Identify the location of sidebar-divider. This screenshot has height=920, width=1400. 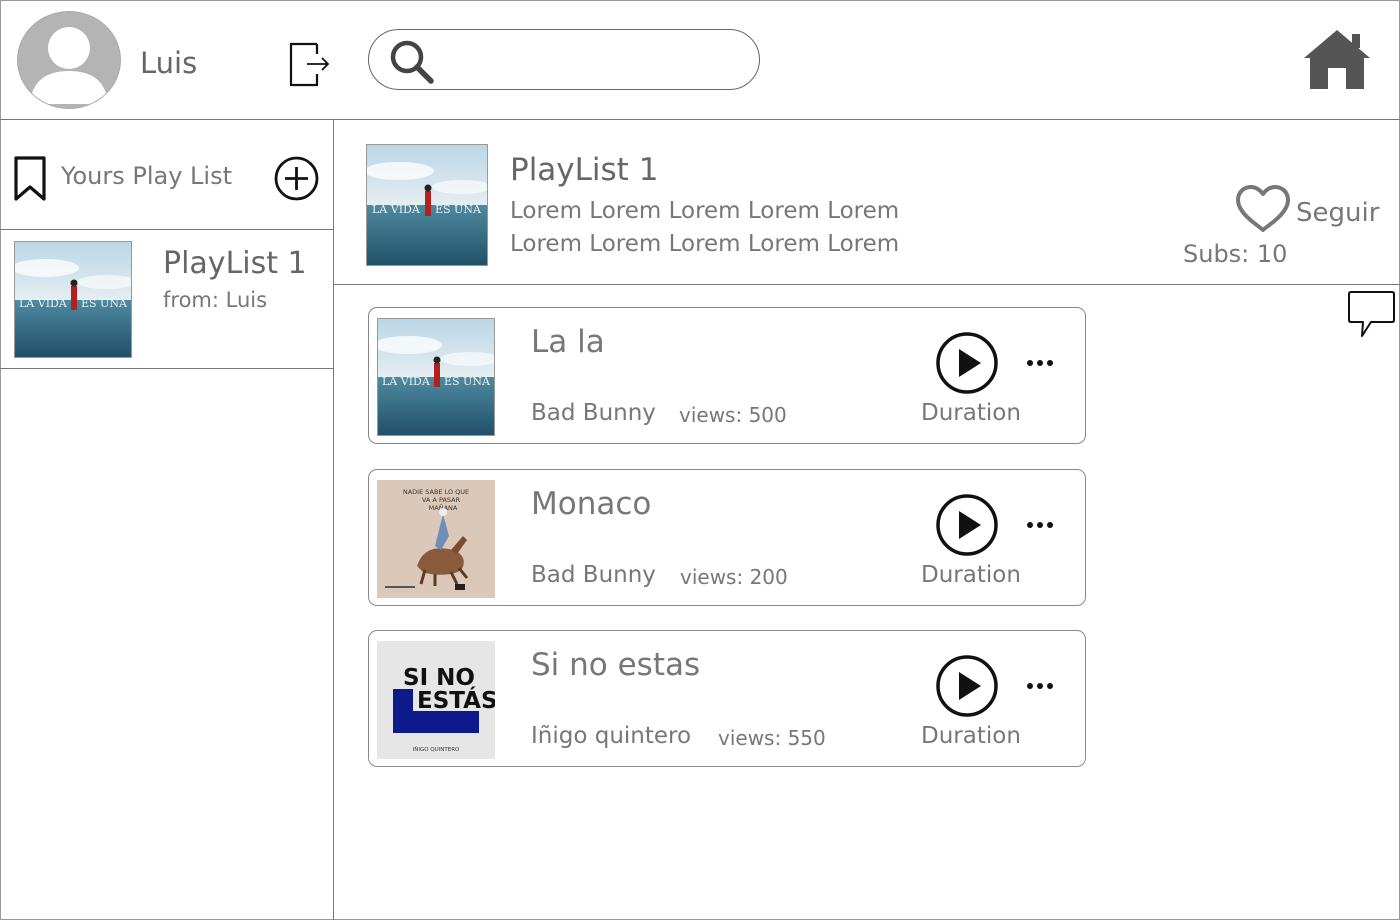
(333, 520).